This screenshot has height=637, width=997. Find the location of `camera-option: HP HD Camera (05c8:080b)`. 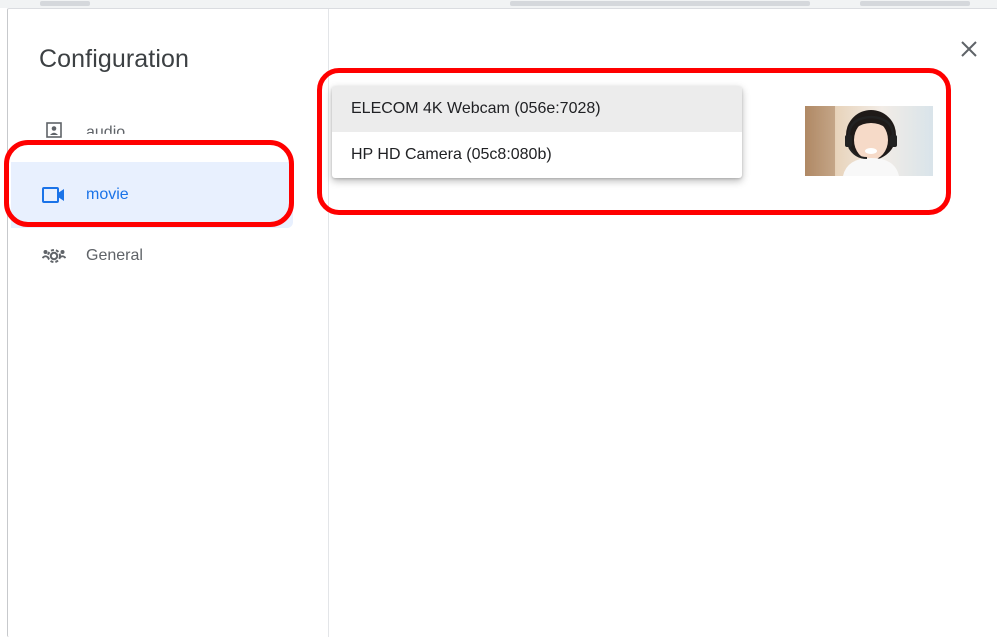

camera-option: HP HD Camera (05c8:080b) is located at coordinates (537, 155).